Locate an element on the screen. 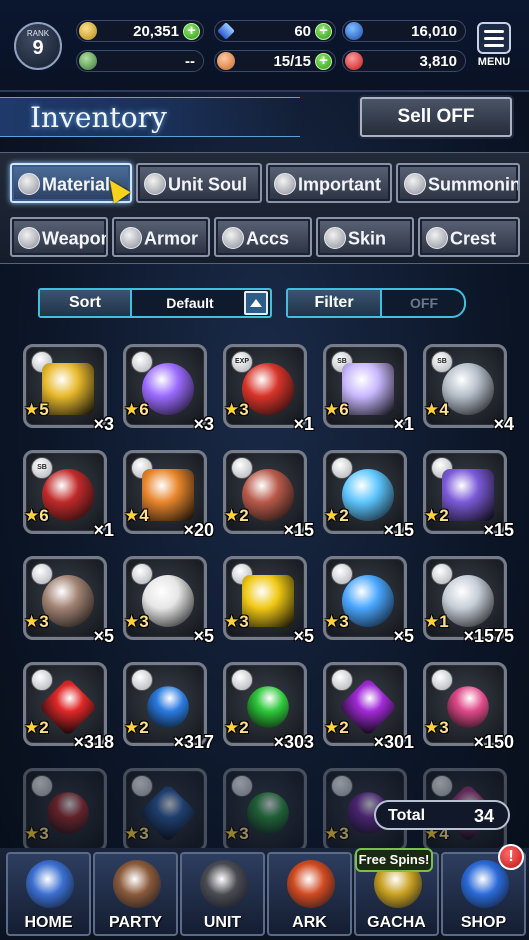  red-orb-icon is located at coordinates (354, 61).